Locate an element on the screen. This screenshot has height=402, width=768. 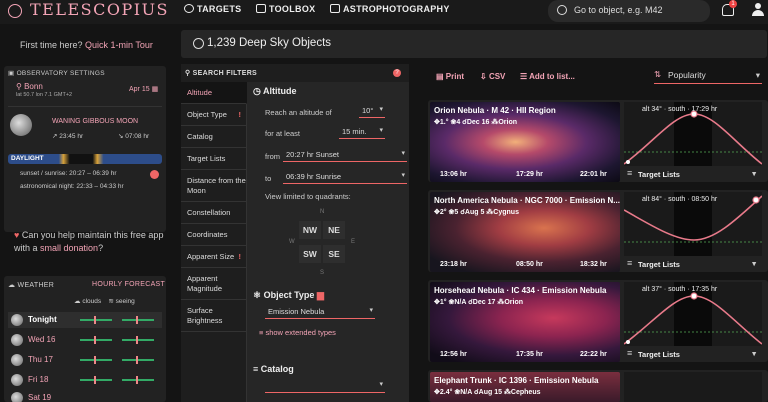
altitude-select: 10° is located at coordinates (372, 111).